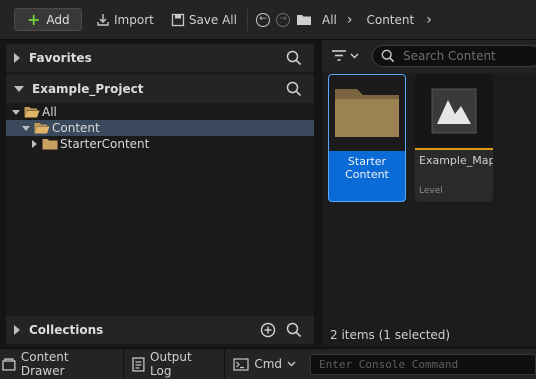 Image resolution: width=536 pixels, height=379 pixels. I want to click on add-button: + Add, so click(48, 19).